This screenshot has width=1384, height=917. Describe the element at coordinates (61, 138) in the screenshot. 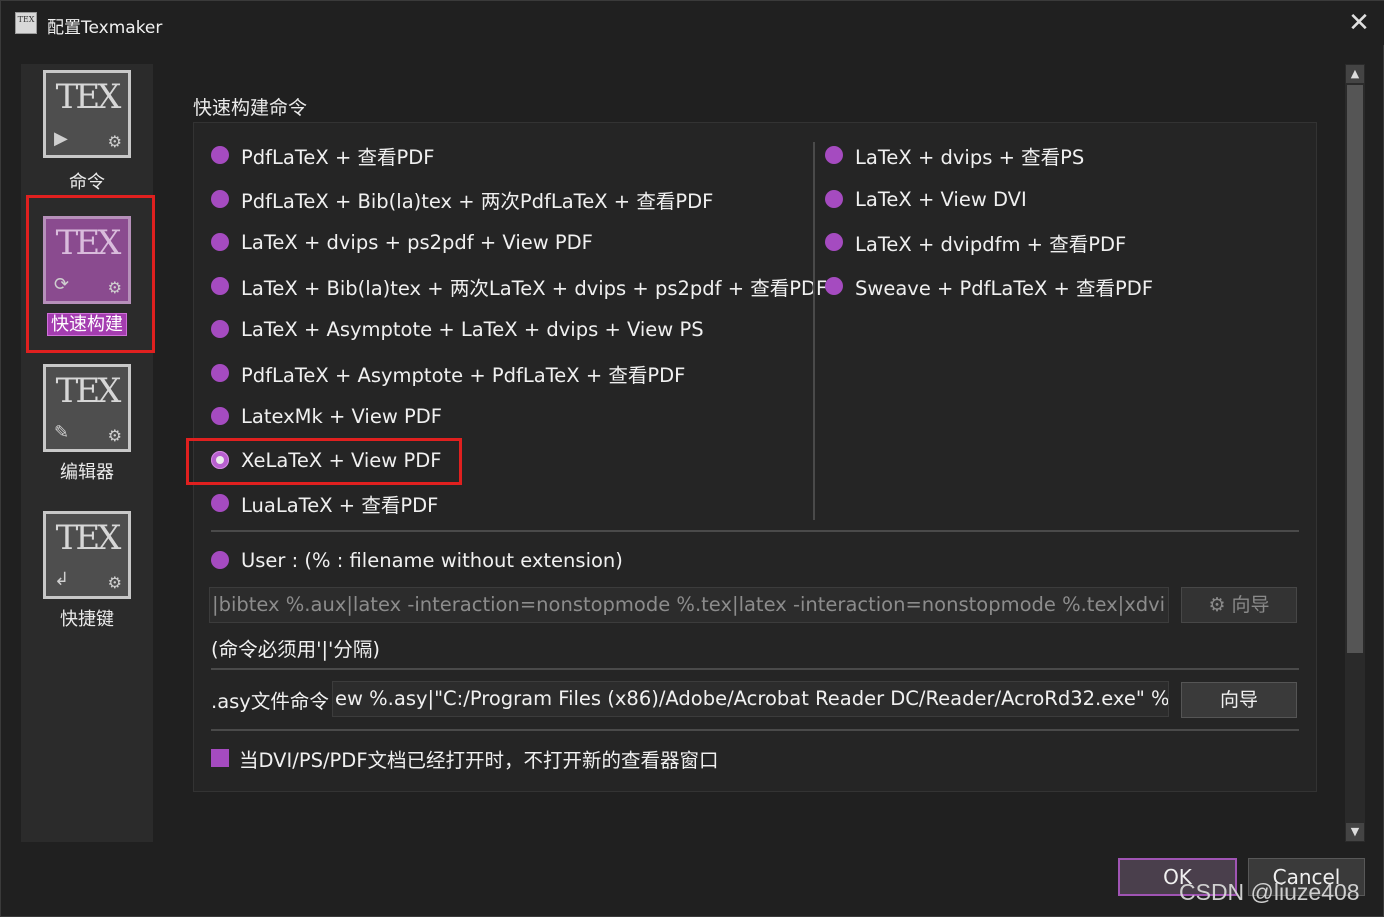

I see `play-icon: ▶` at that location.